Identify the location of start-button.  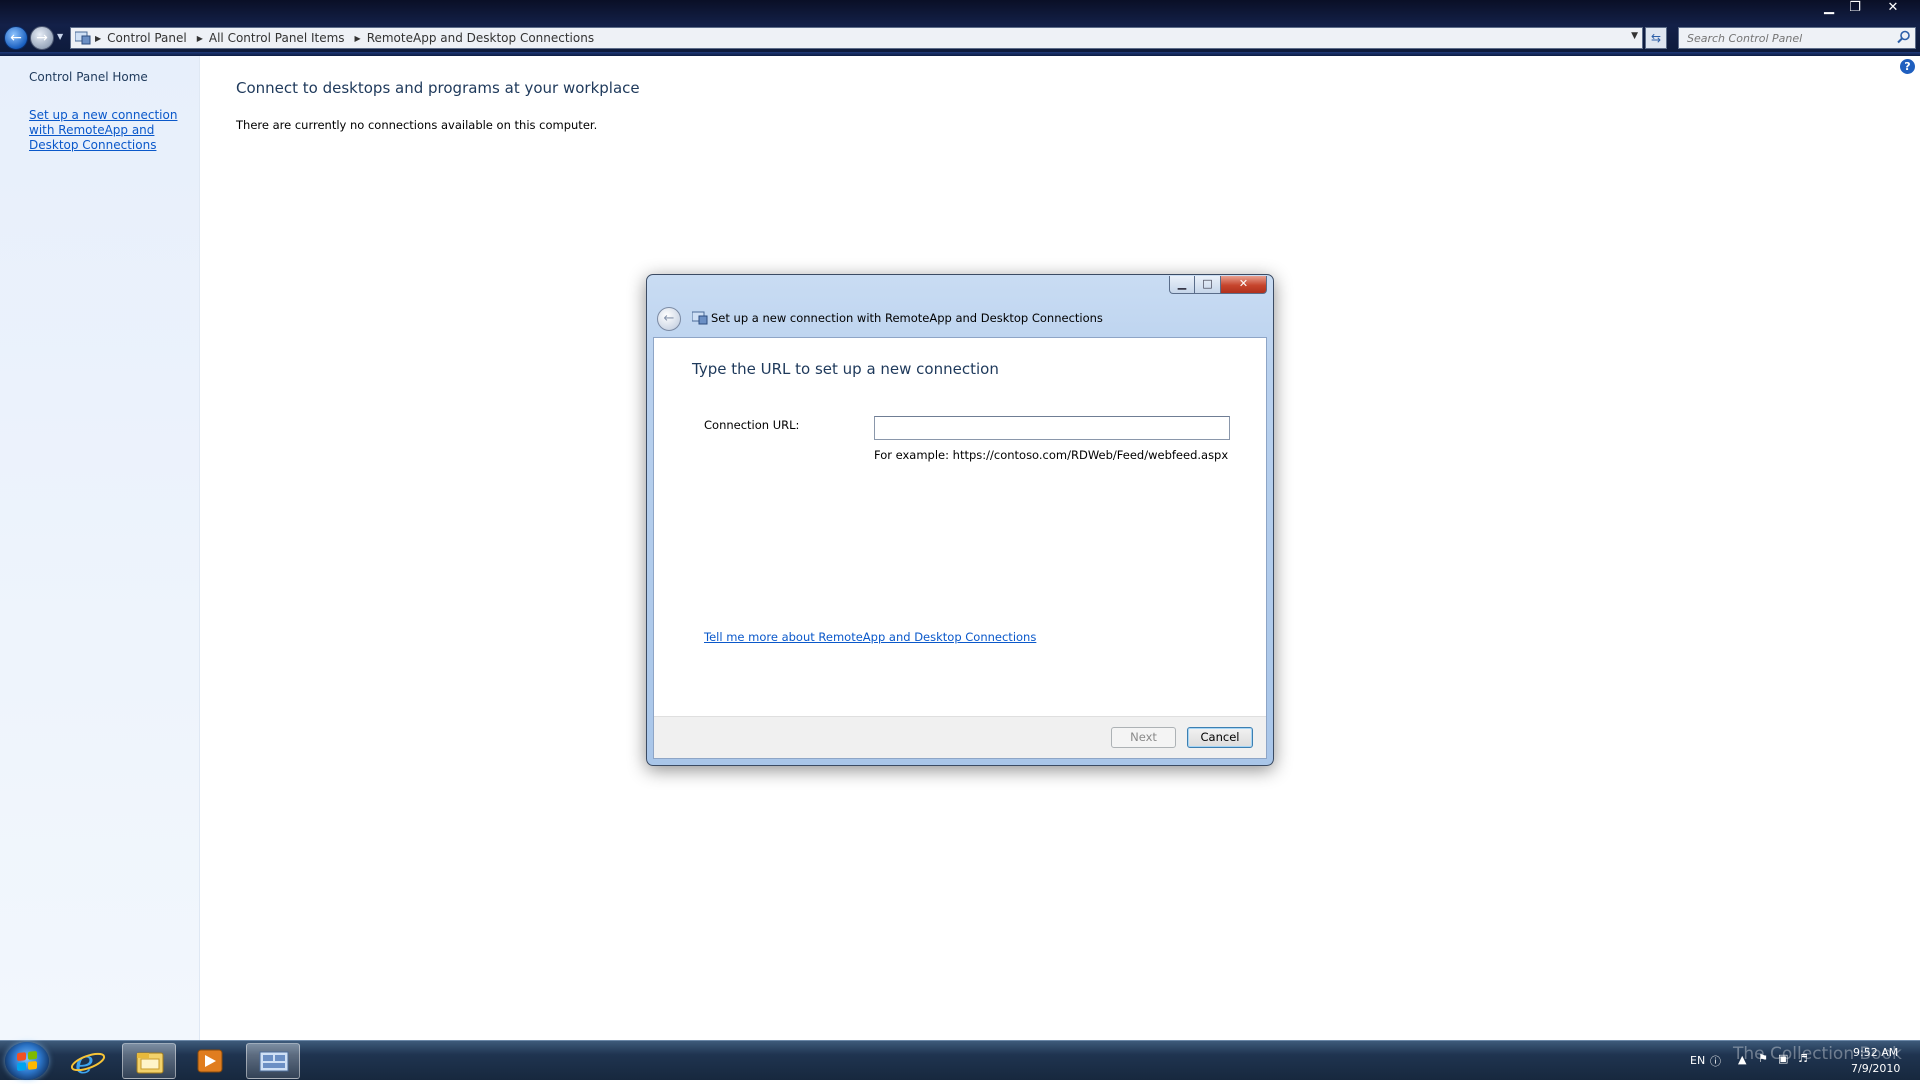
(27, 1061).